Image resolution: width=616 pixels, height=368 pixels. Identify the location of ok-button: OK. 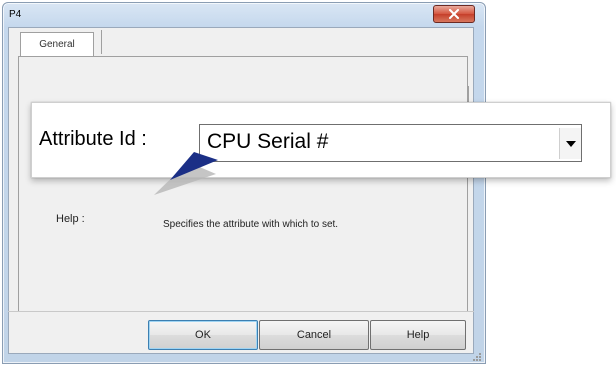
(203, 335).